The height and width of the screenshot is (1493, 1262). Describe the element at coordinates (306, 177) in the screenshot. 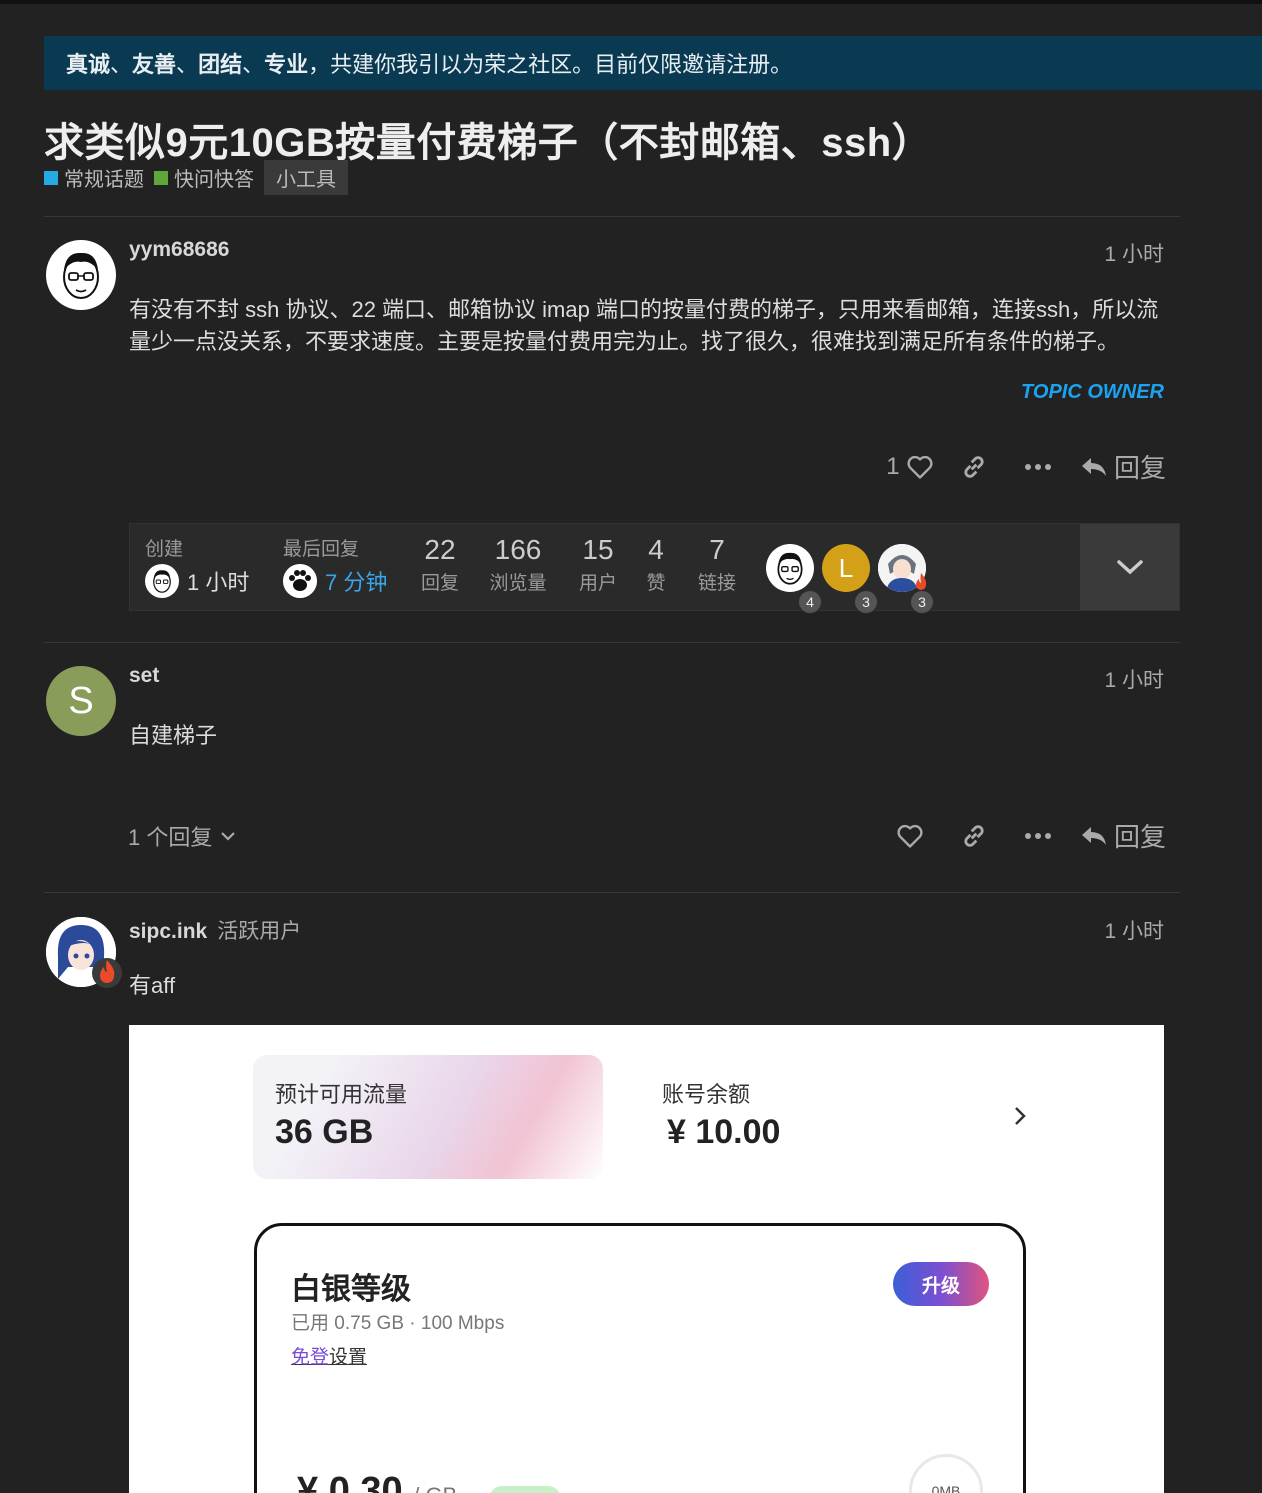

I see `topic-tag: 小工具` at that location.